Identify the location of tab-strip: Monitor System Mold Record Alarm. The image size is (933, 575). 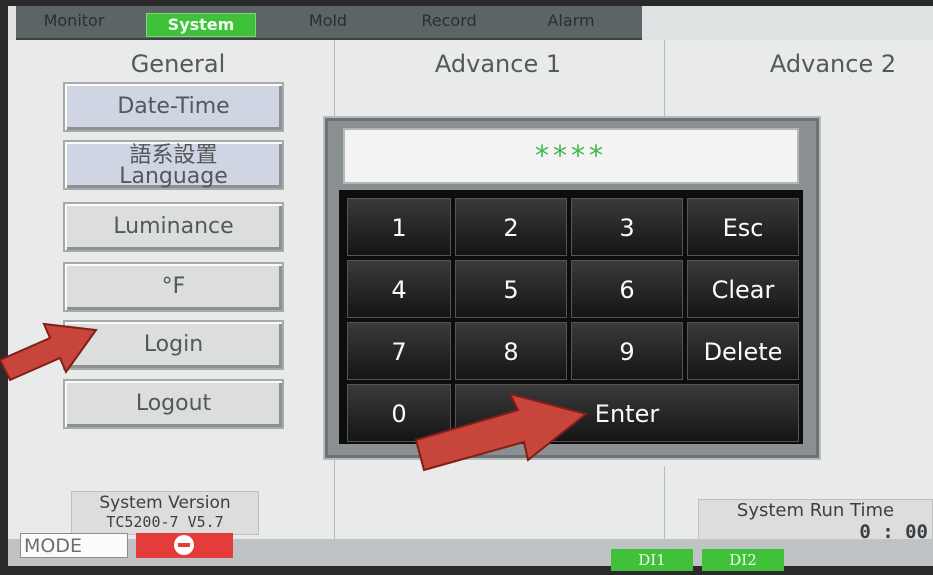
(329, 23).